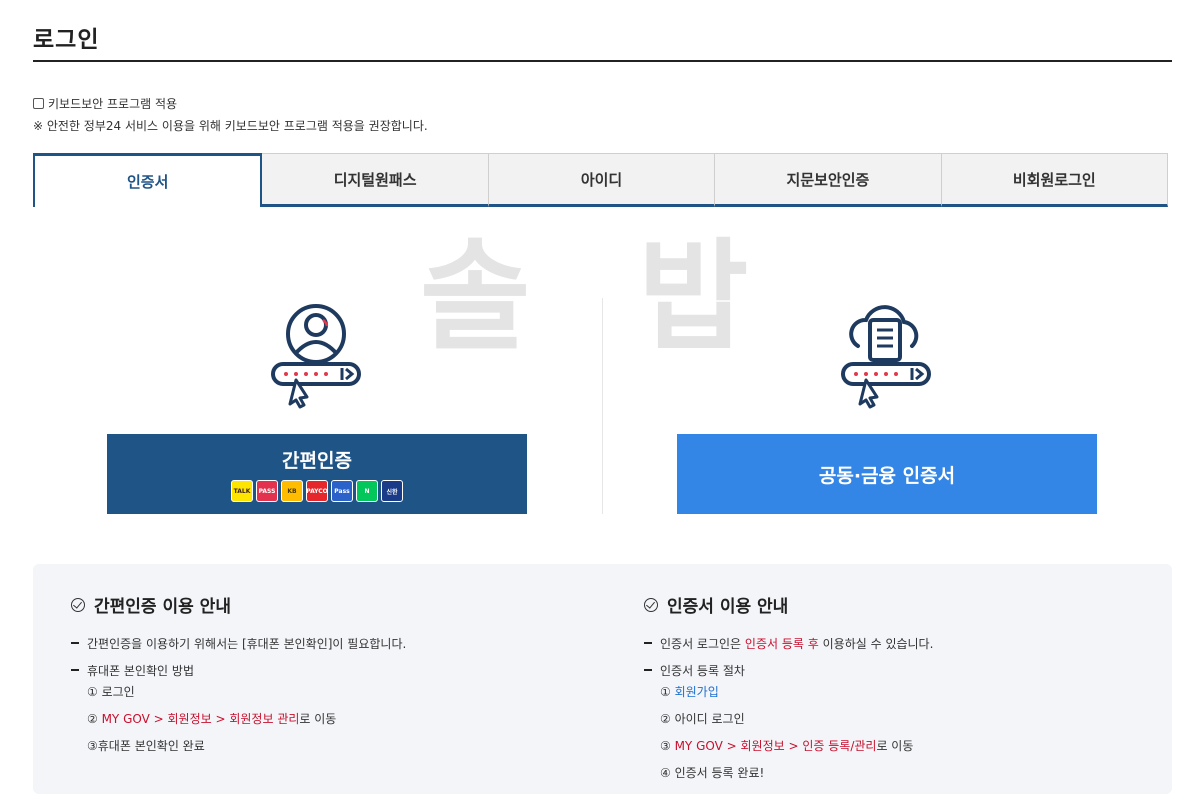  I want to click on simple-auth-provider-list: TALK PASS KB PAYCO Pass N 신한, so click(317, 491).